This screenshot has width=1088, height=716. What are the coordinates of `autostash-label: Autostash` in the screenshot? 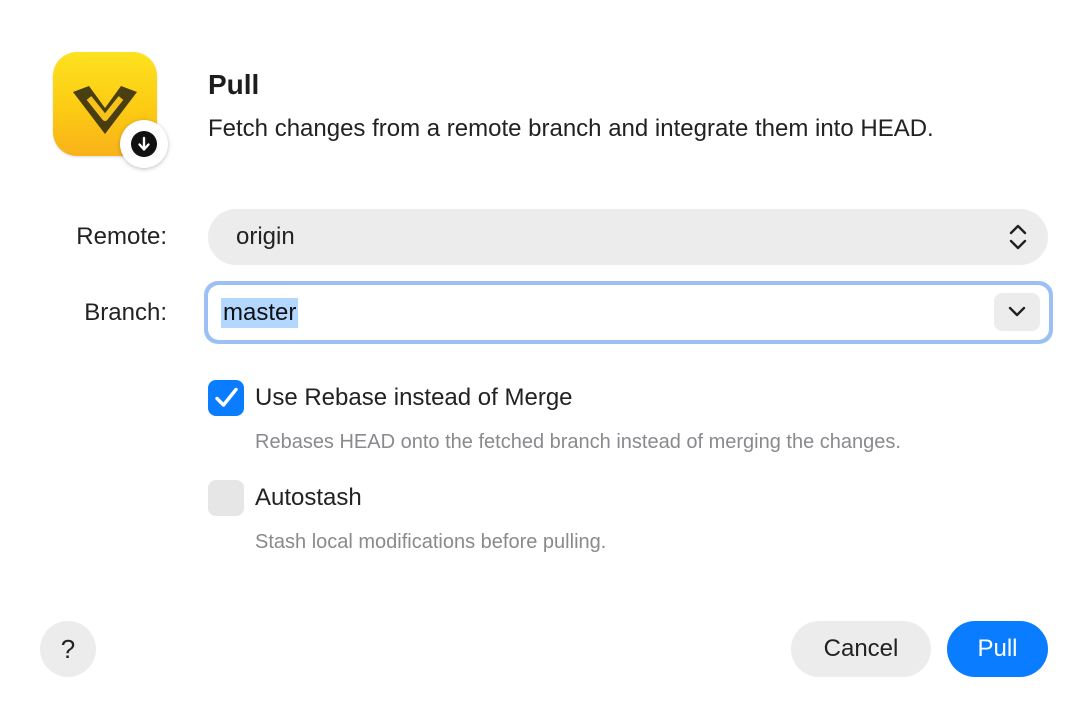 It's located at (308, 498).